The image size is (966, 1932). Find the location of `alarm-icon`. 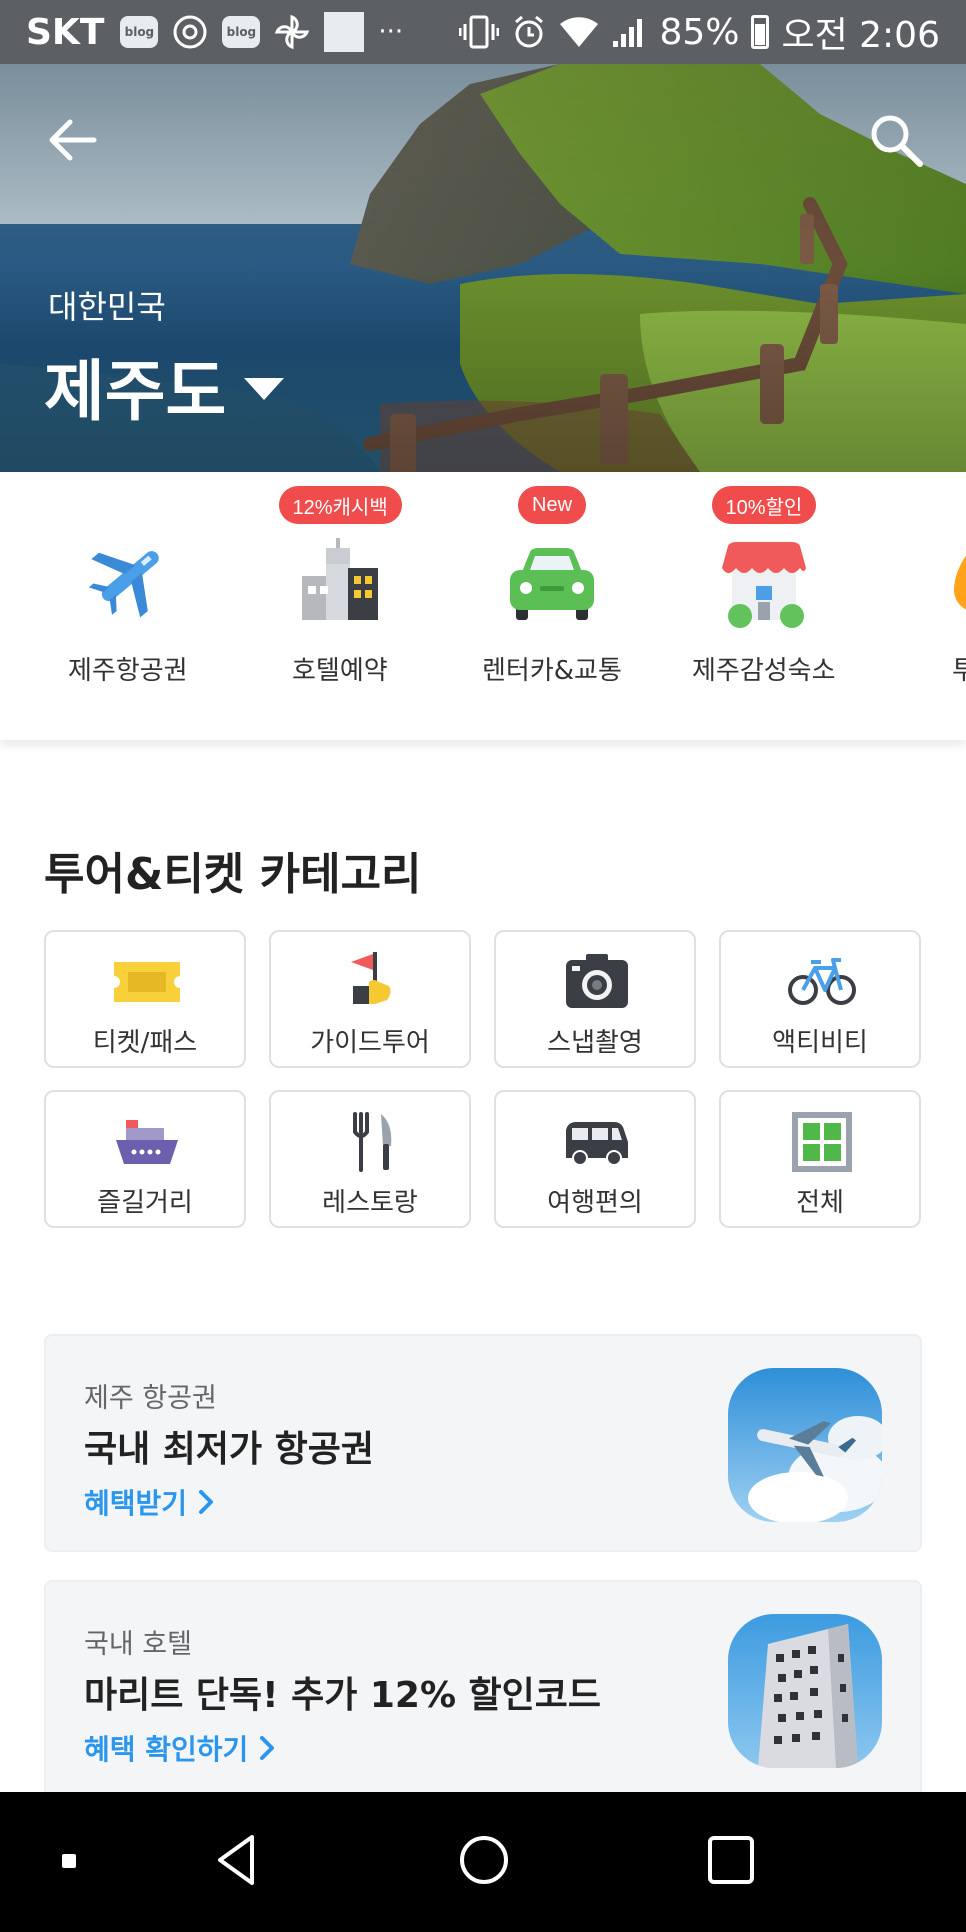

alarm-icon is located at coordinates (529, 31).